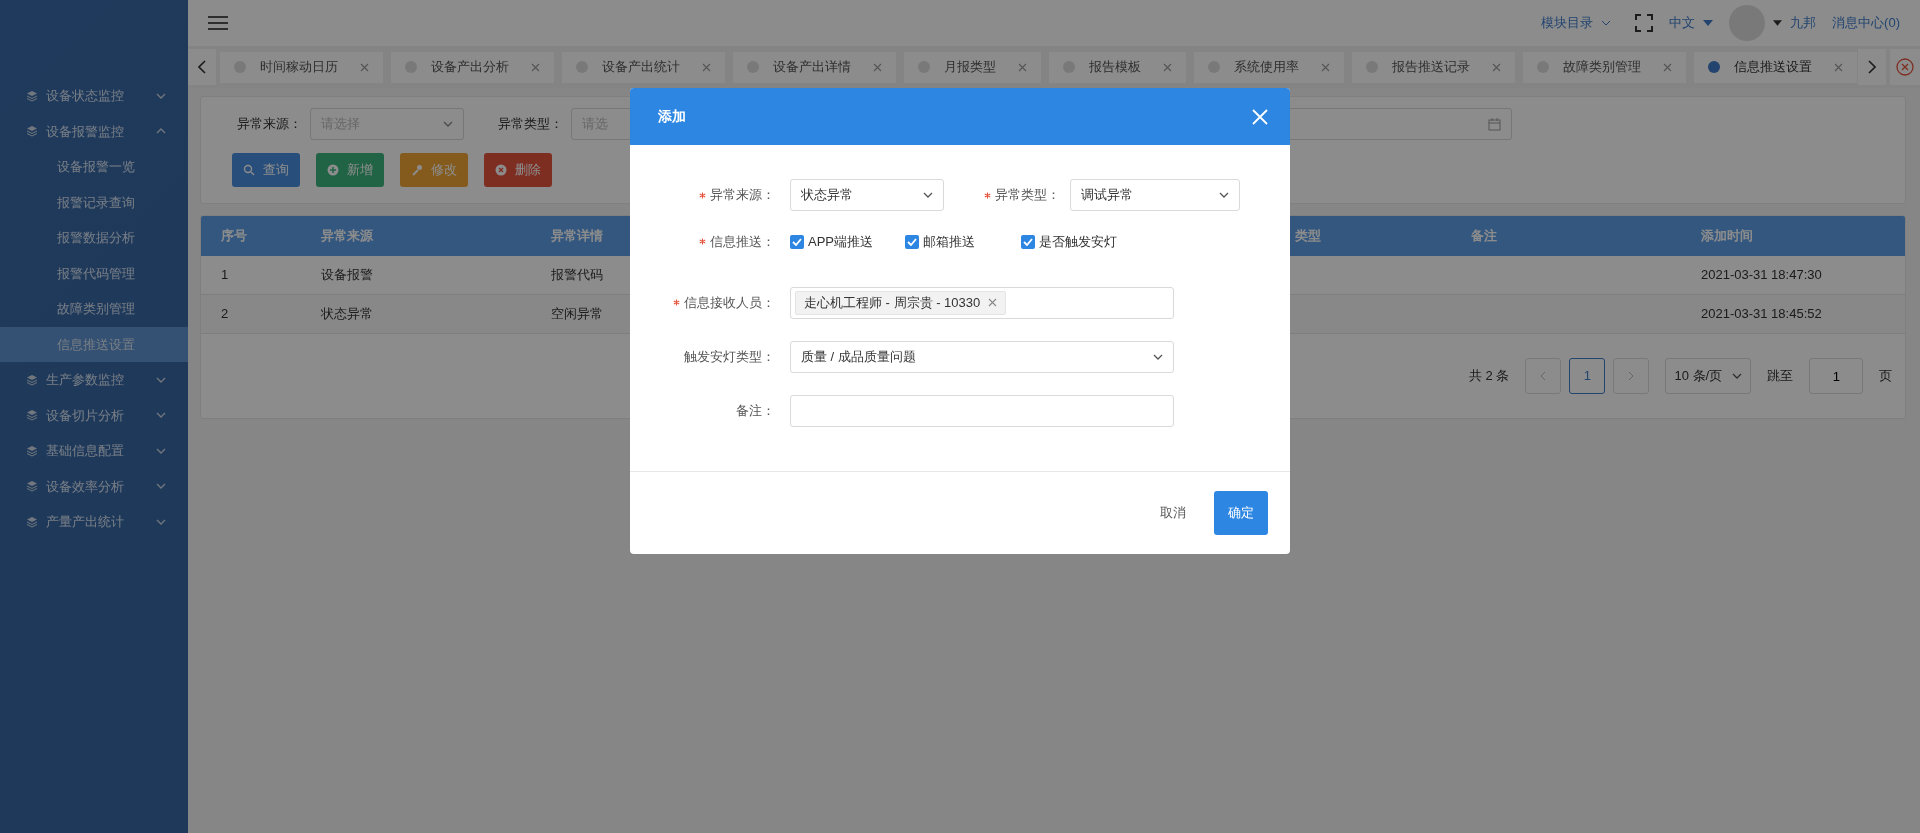 The height and width of the screenshot is (833, 1920). Describe the element at coordinates (1494, 124) in the screenshot. I see `calendar-icon` at that location.